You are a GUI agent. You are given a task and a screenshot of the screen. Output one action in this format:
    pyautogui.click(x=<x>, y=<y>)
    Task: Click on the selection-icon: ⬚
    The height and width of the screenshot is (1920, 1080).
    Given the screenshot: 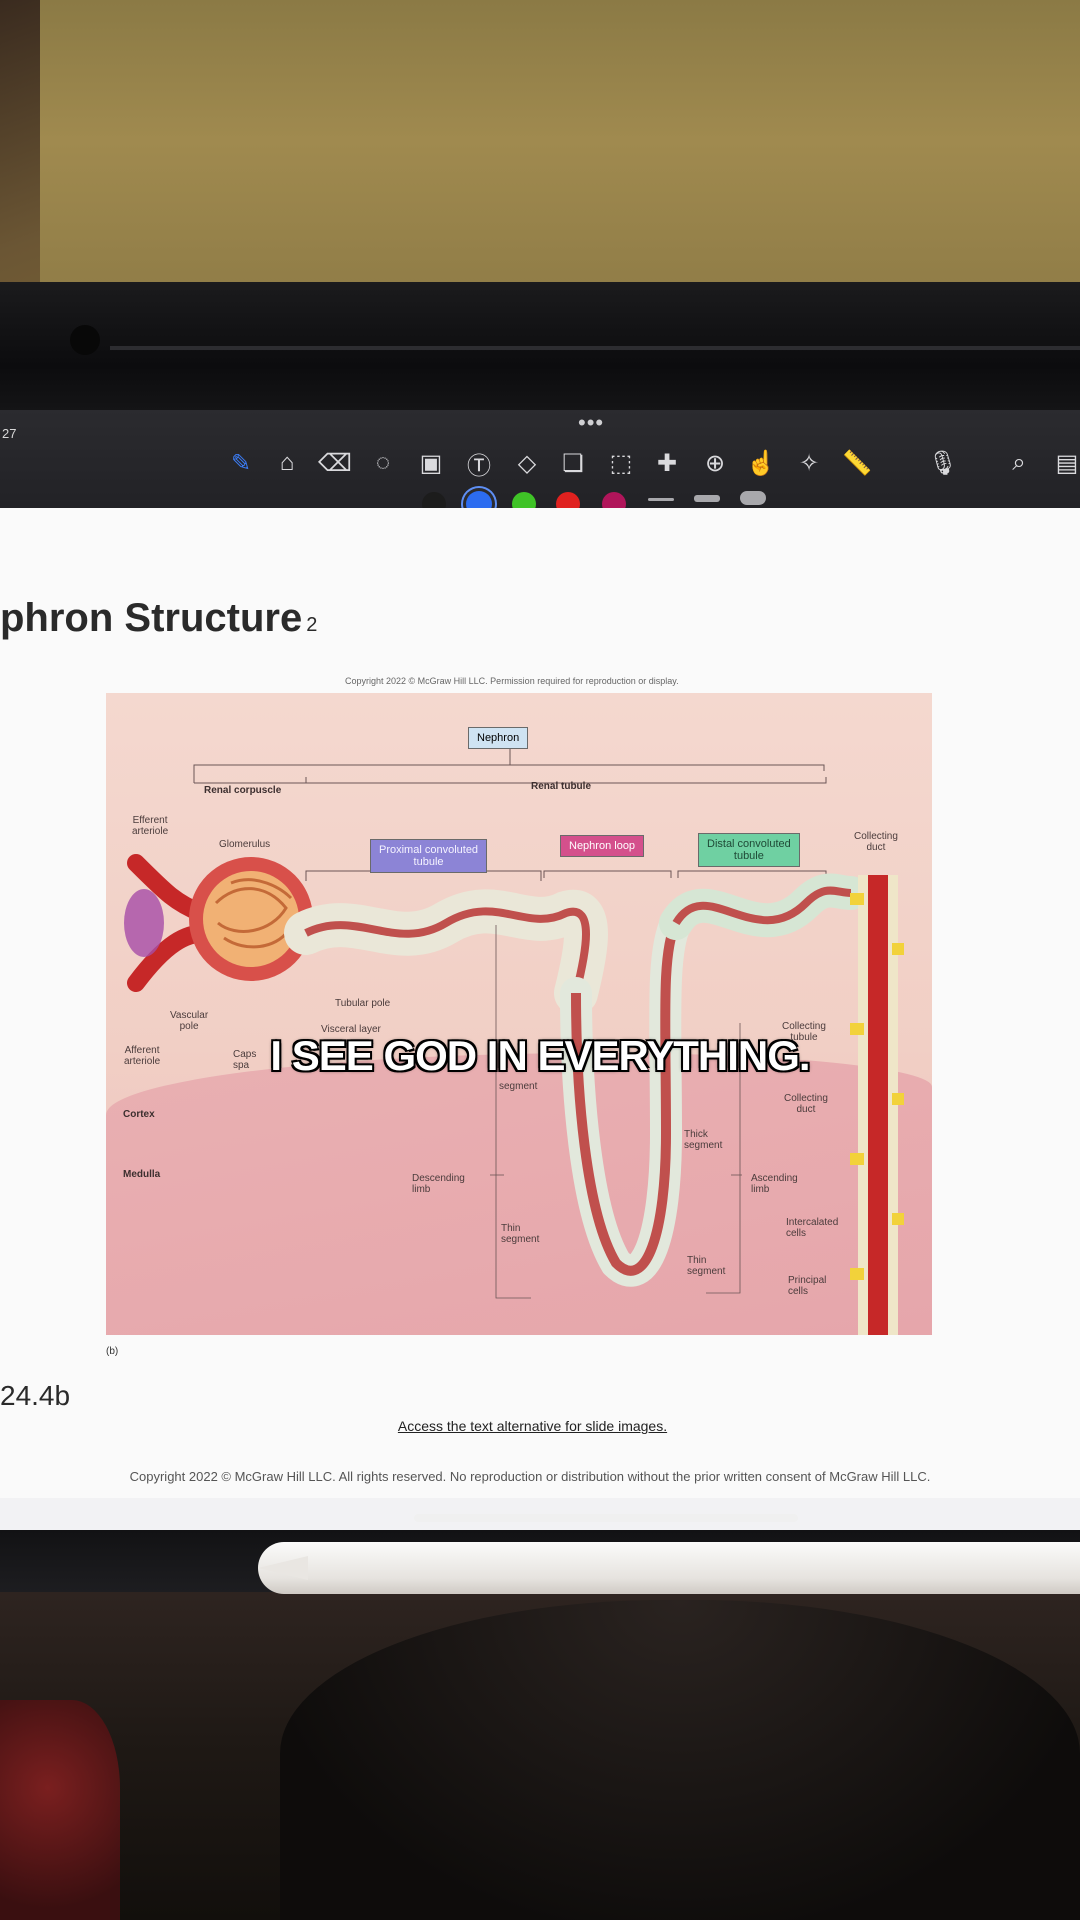 What is the action you would take?
    pyautogui.click(x=621, y=463)
    